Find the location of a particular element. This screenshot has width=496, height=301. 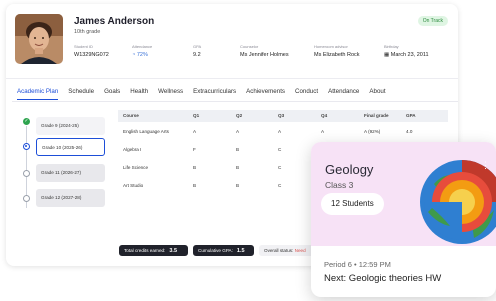

progress-ring-icon: ◔ is located at coordinates (134, 55).